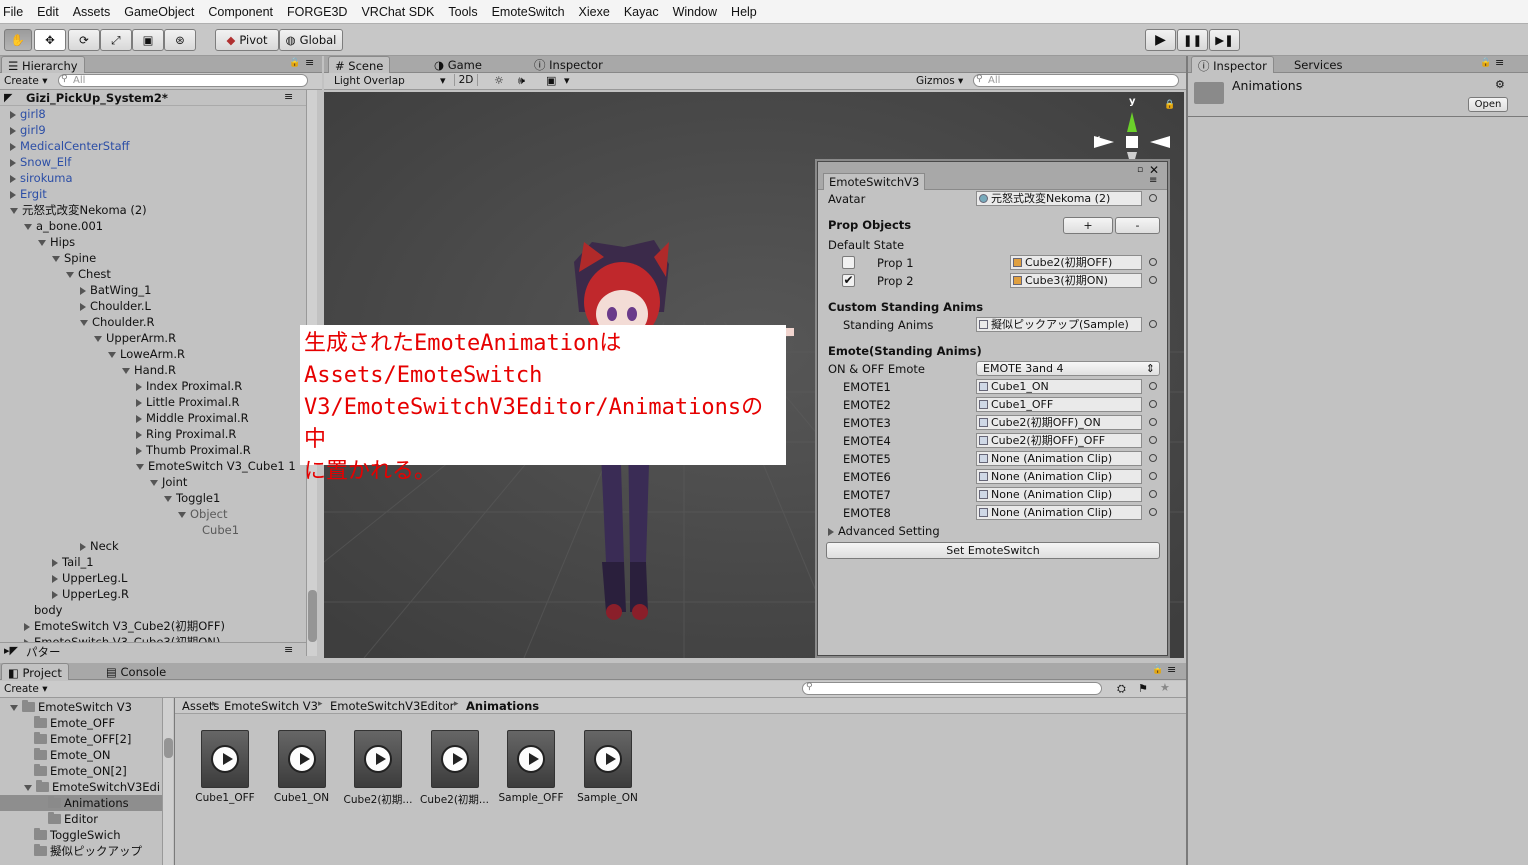 The width and height of the screenshot is (1528, 865). What do you see at coordinates (148, 40) in the screenshot?
I see `rect-tool-button: ▣` at bounding box center [148, 40].